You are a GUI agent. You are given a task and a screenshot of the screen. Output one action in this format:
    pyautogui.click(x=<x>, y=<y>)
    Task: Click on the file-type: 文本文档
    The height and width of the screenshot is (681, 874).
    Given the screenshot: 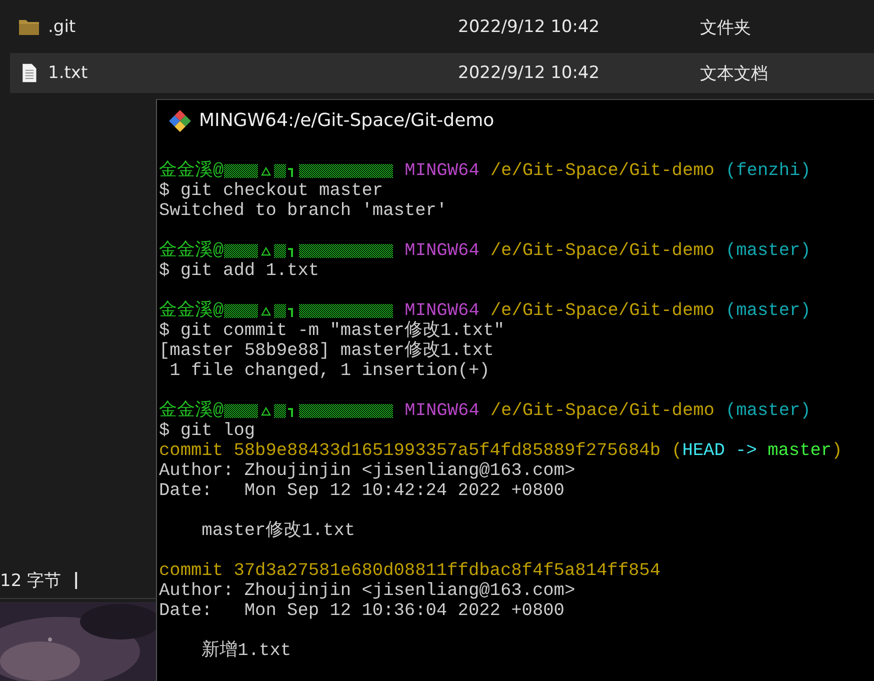 What is the action you would take?
    pyautogui.click(x=734, y=73)
    